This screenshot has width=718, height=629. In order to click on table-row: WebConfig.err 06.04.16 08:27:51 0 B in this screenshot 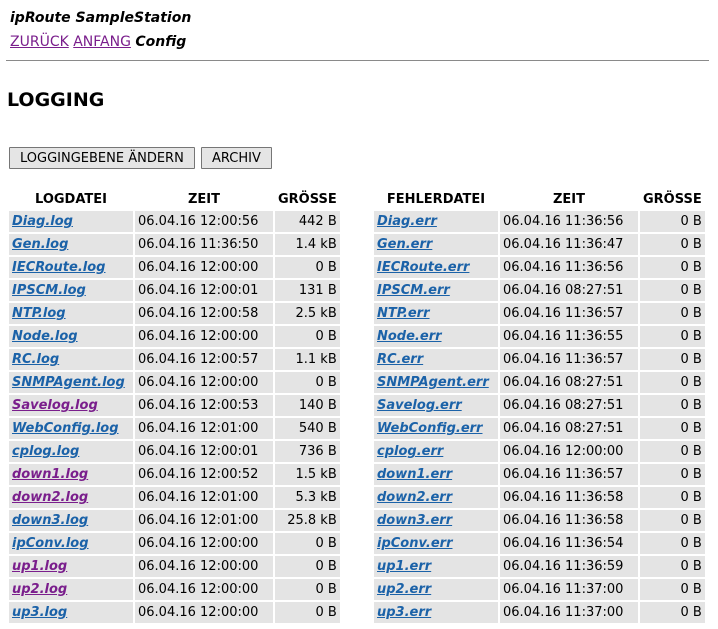, I will do `click(539, 428)`.